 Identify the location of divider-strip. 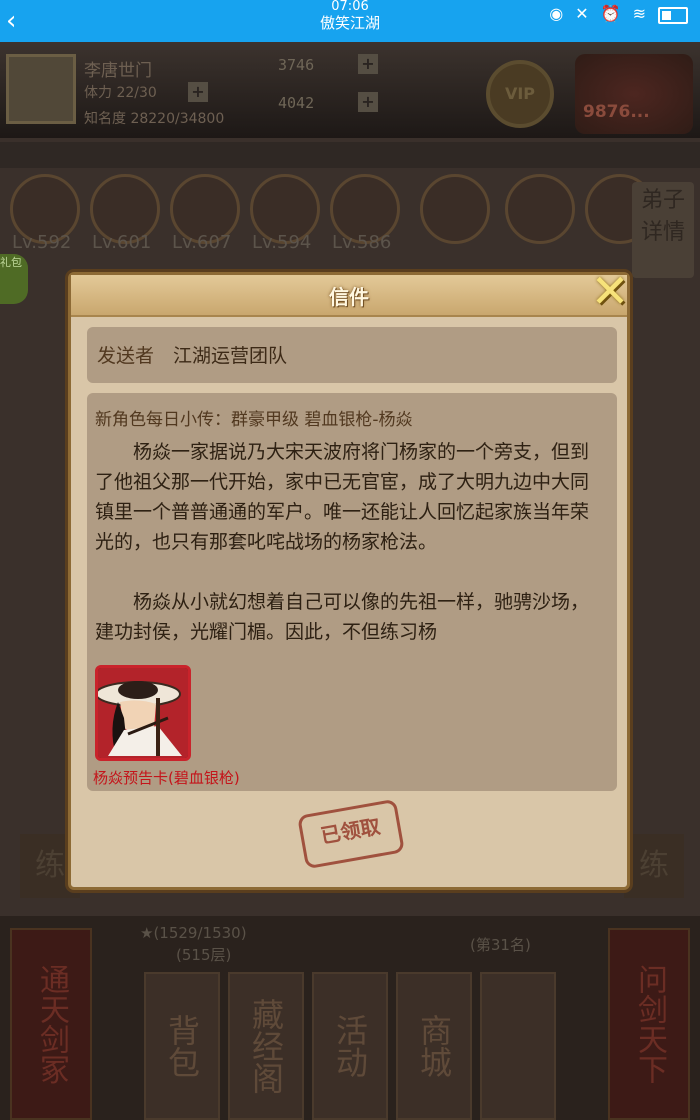
(350, 155).